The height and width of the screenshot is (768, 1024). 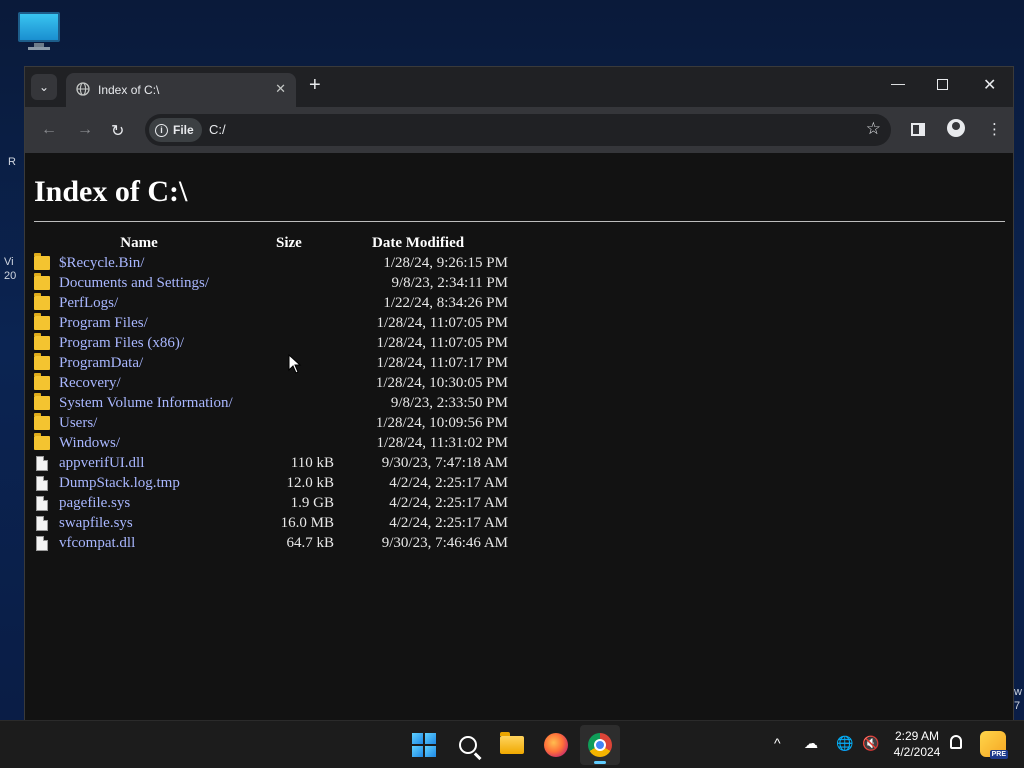 What do you see at coordinates (312, 502) in the screenshot?
I see `size-cell: 1.9 GB` at bounding box center [312, 502].